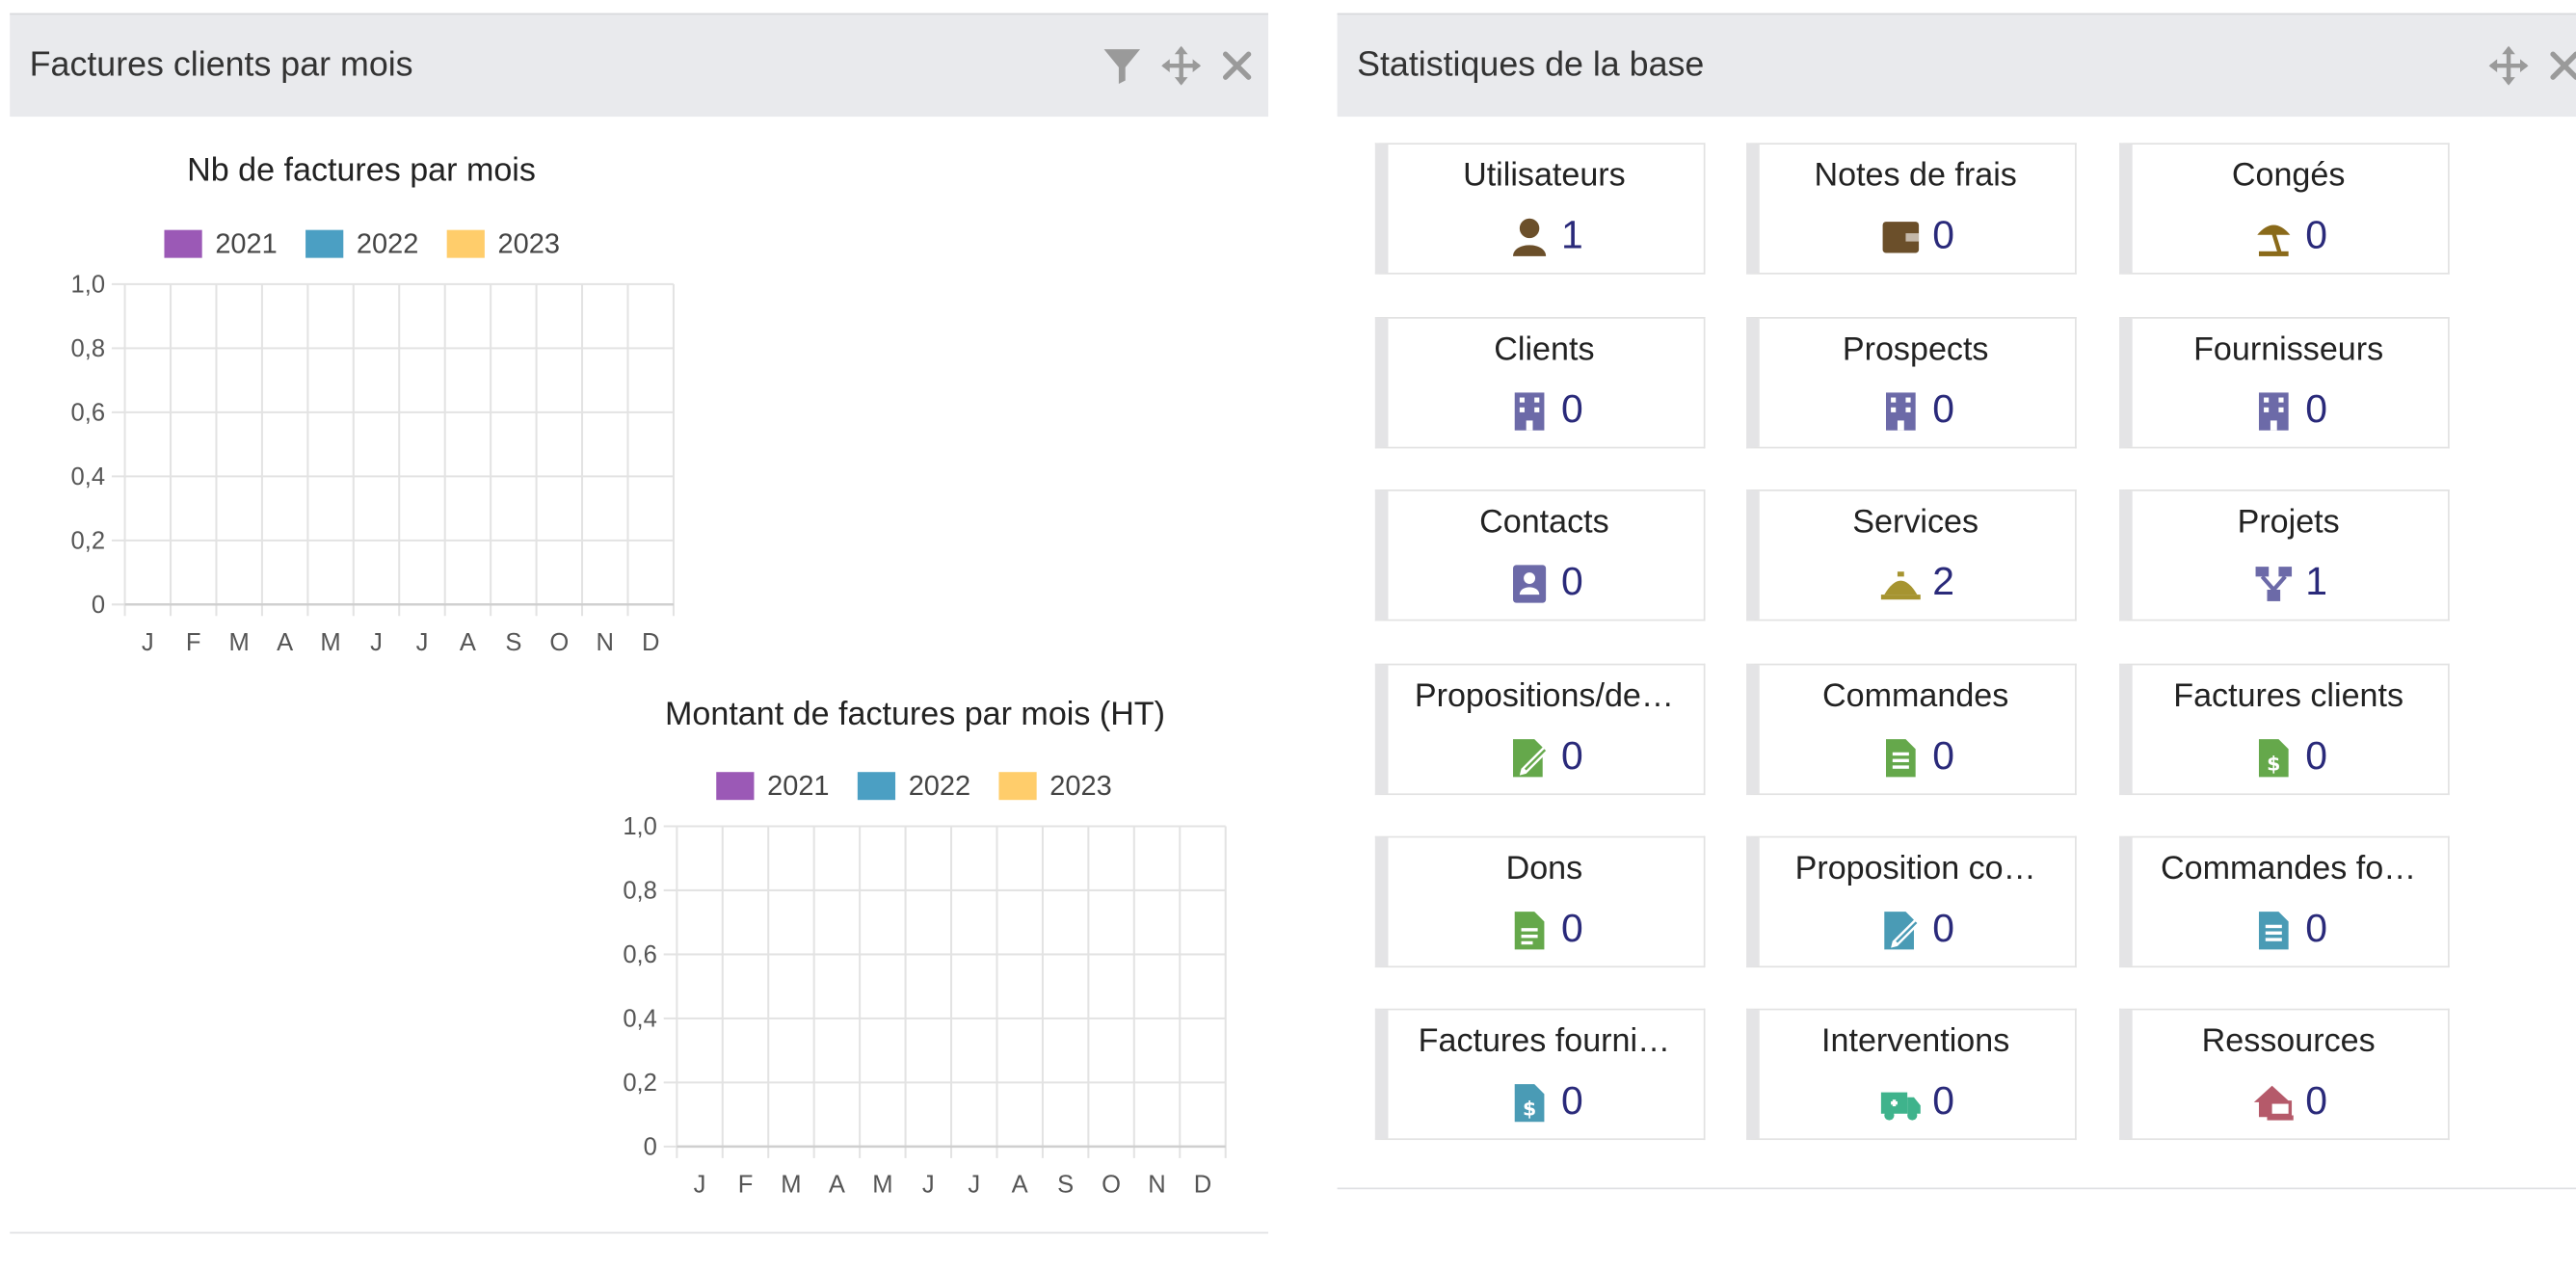 The height and width of the screenshot is (1270, 2576). What do you see at coordinates (2284, 556) in the screenshot?
I see `stat-box: Projets 1` at bounding box center [2284, 556].